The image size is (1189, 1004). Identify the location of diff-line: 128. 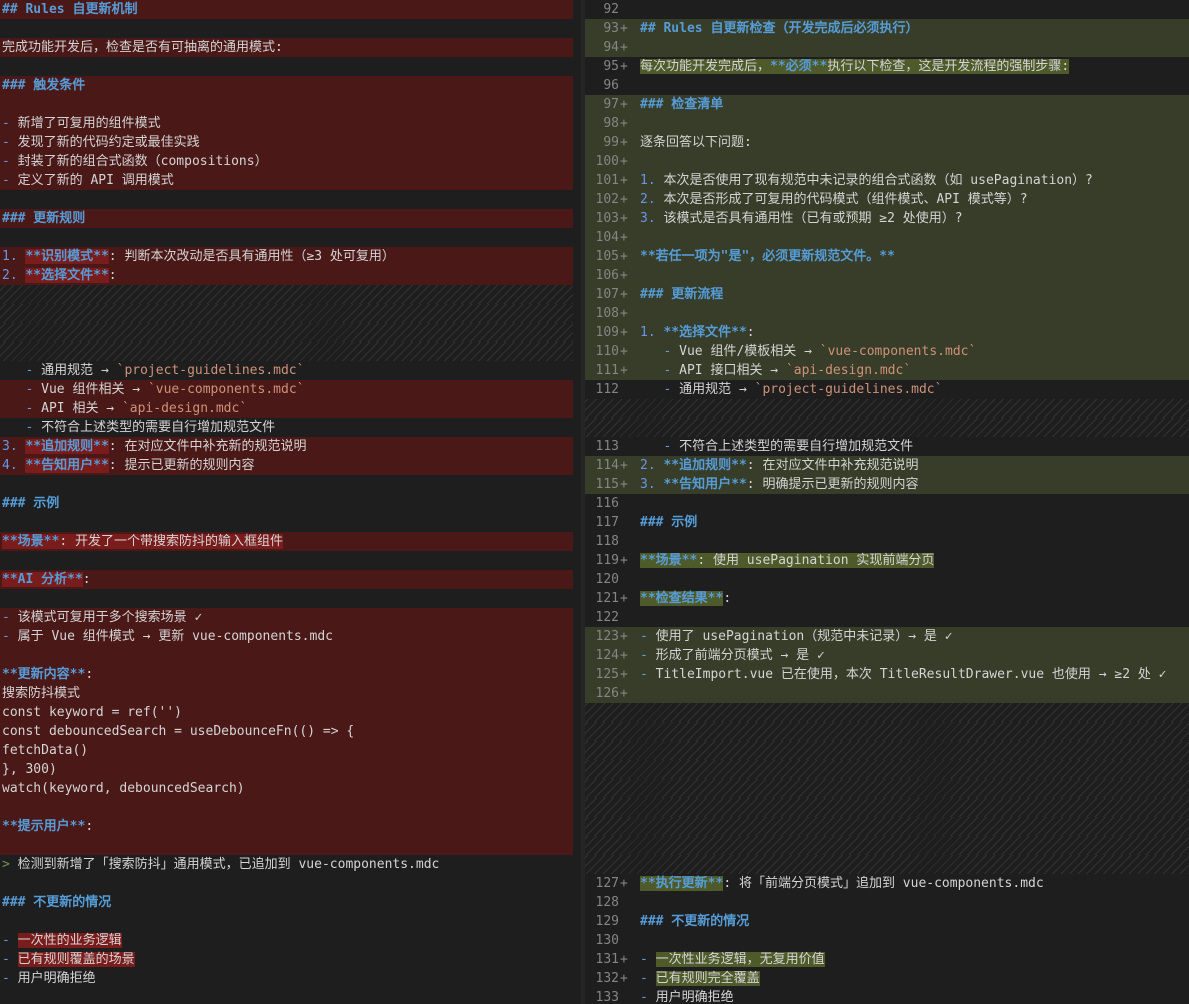
(887, 902).